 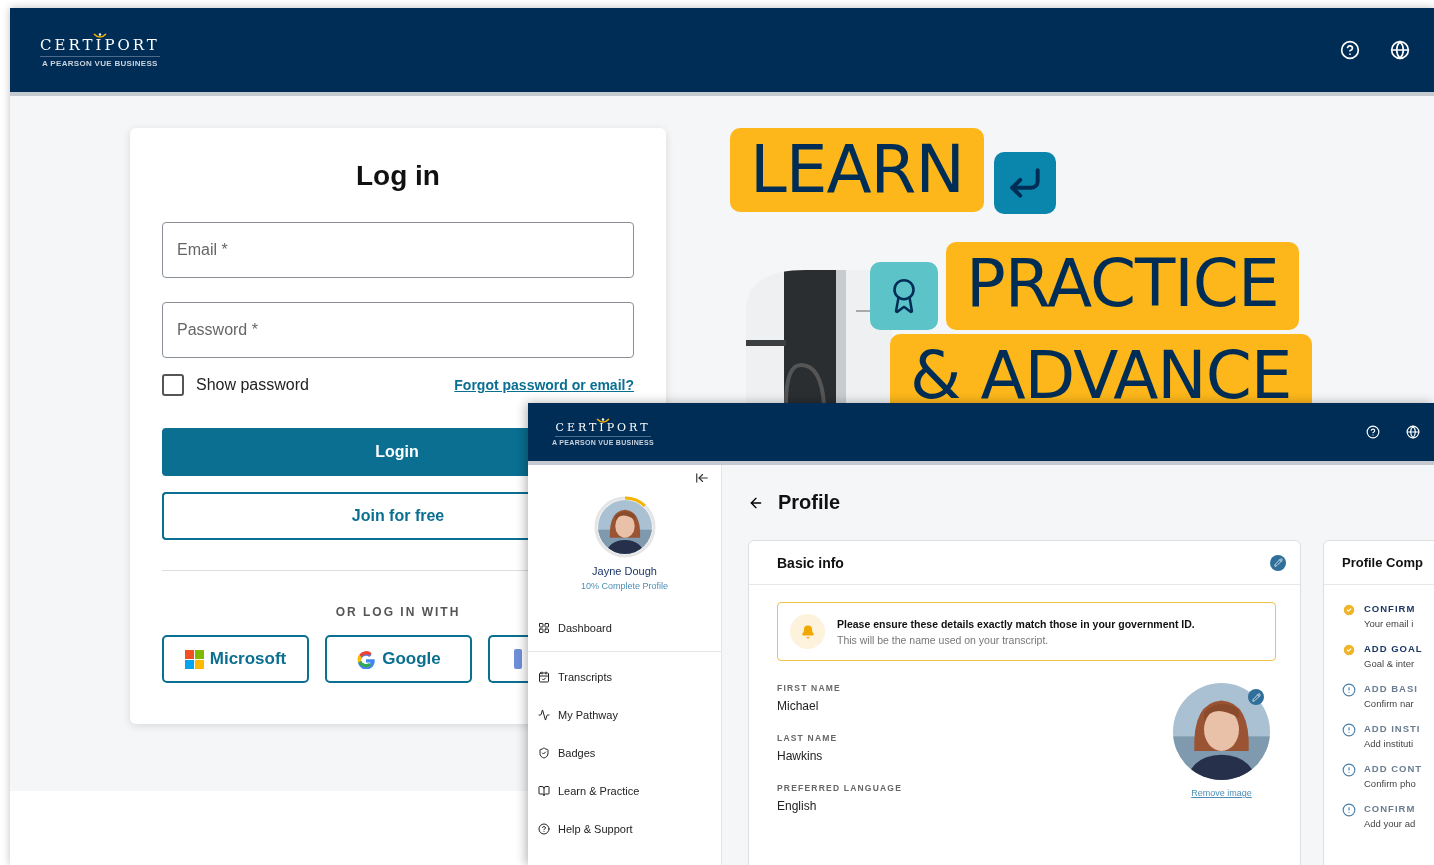 What do you see at coordinates (624, 791) in the screenshot?
I see `sidebar-item: Learn & Practice` at bounding box center [624, 791].